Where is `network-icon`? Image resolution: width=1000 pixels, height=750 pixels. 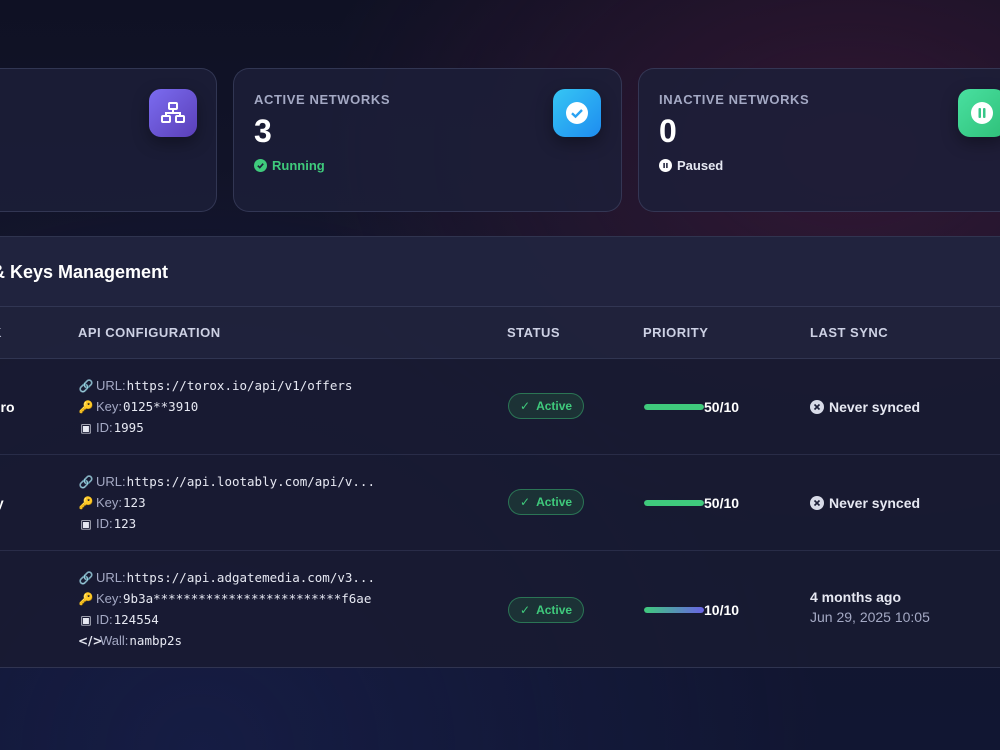
network-icon is located at coordinates (173, 113).